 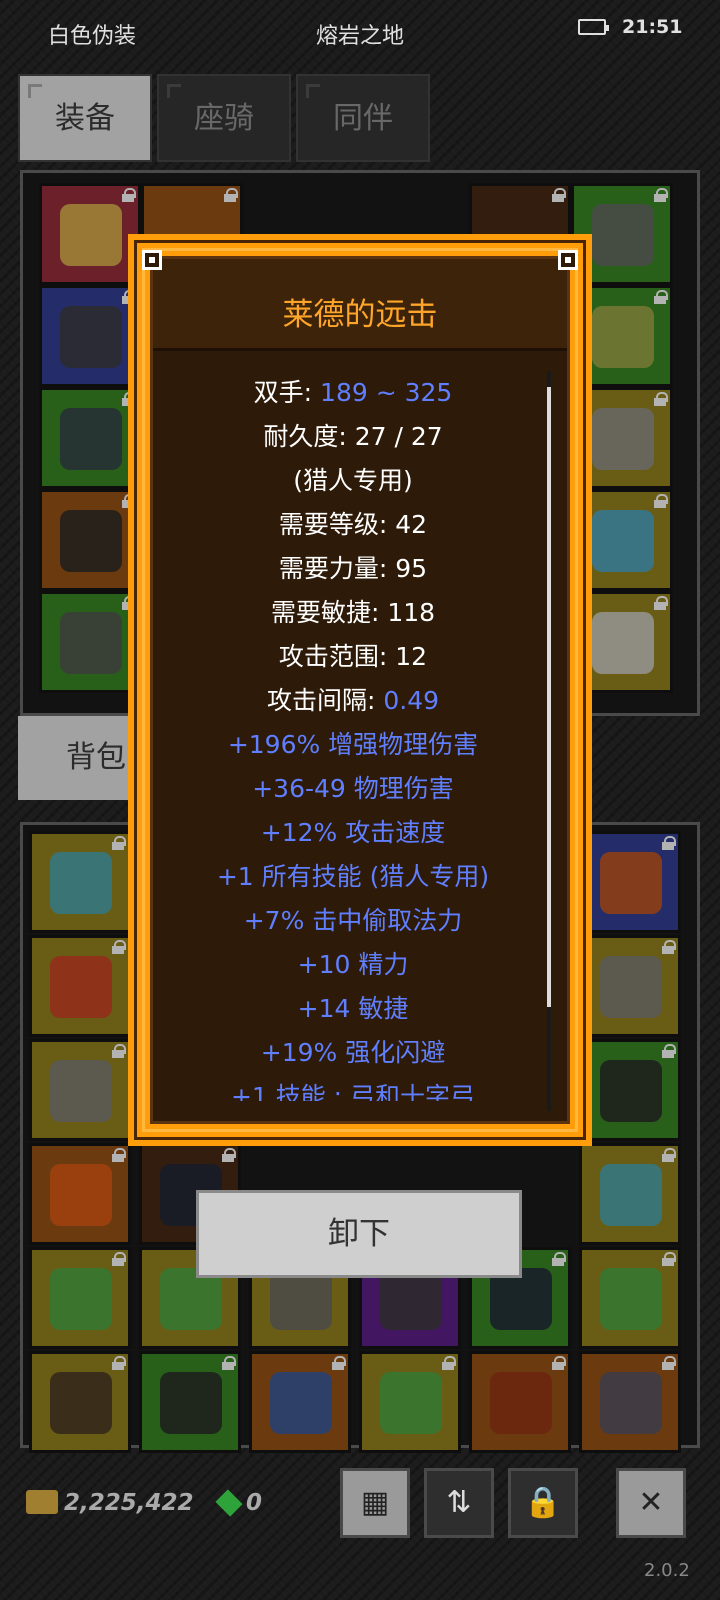 I want to click on gold-amount: 2,225,422, so click(x=129, y=1503).